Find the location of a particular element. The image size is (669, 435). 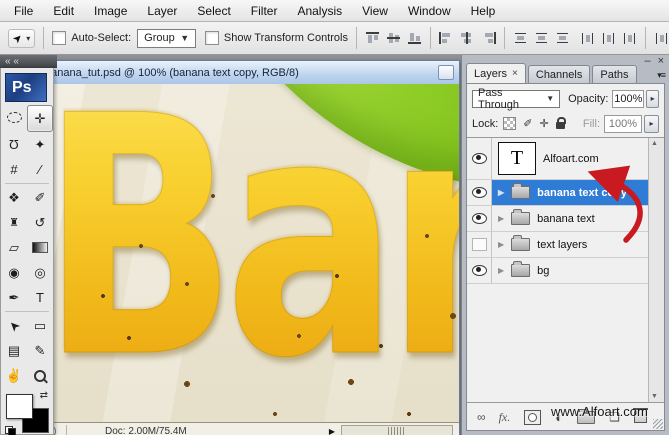

layer-list-scrollbar: ▲ ▼ is located at coordinates (656, 270).